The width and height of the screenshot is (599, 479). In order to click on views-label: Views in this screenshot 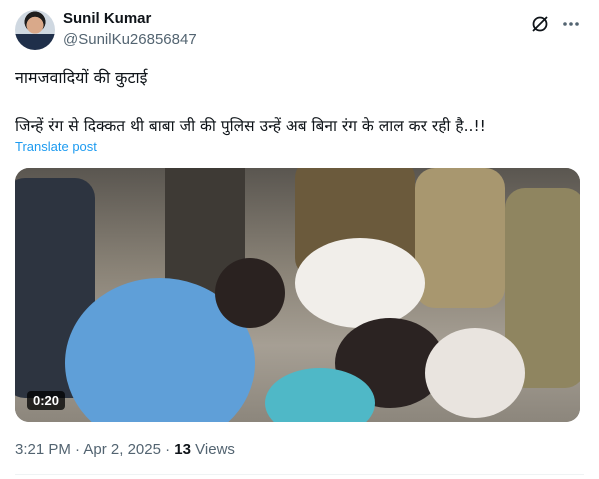, I will do `click(215, 449)`.